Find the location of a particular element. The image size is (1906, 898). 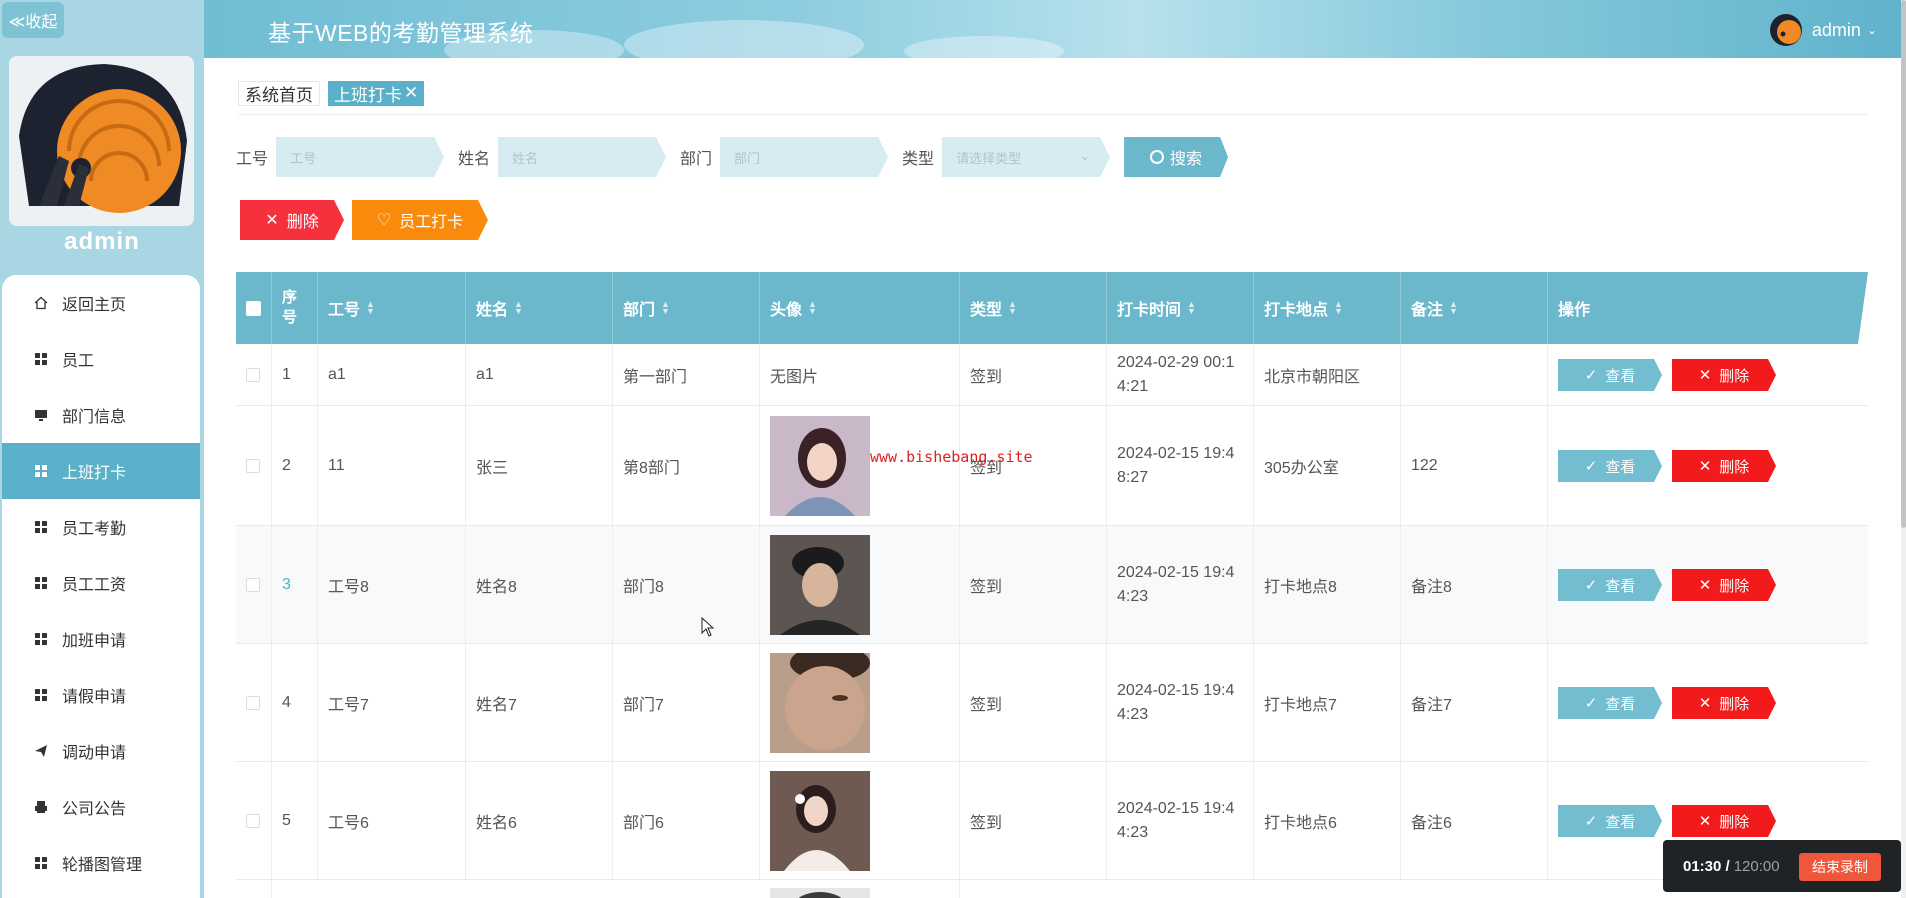

tab-clock-in: 上班打卡 ✕ is located at coordinates (376, 93).